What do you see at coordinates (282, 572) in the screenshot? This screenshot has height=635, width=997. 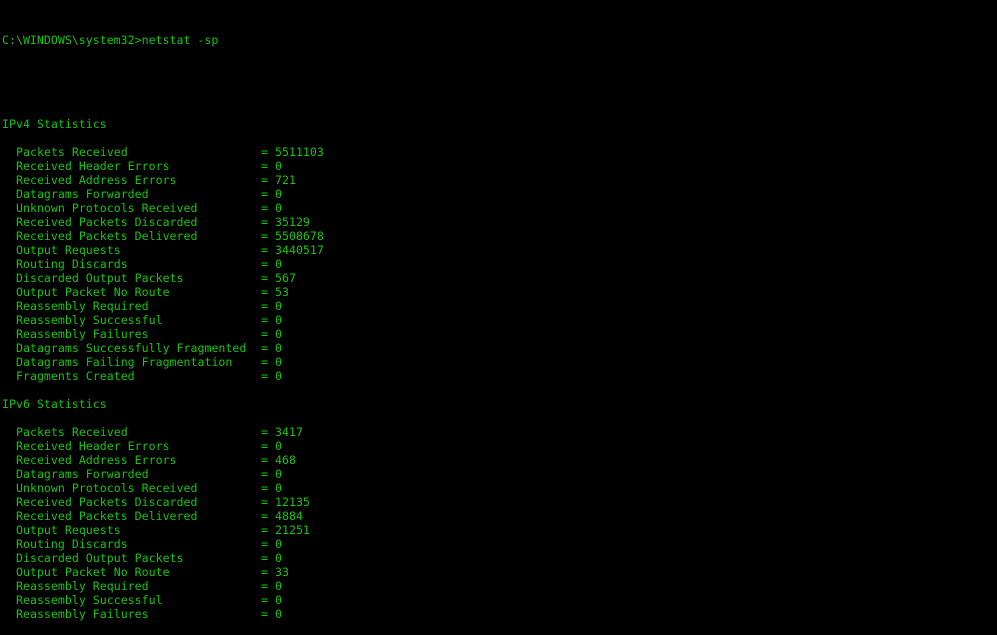 I see `stat-value: 33` at bounding box center [282, 572].